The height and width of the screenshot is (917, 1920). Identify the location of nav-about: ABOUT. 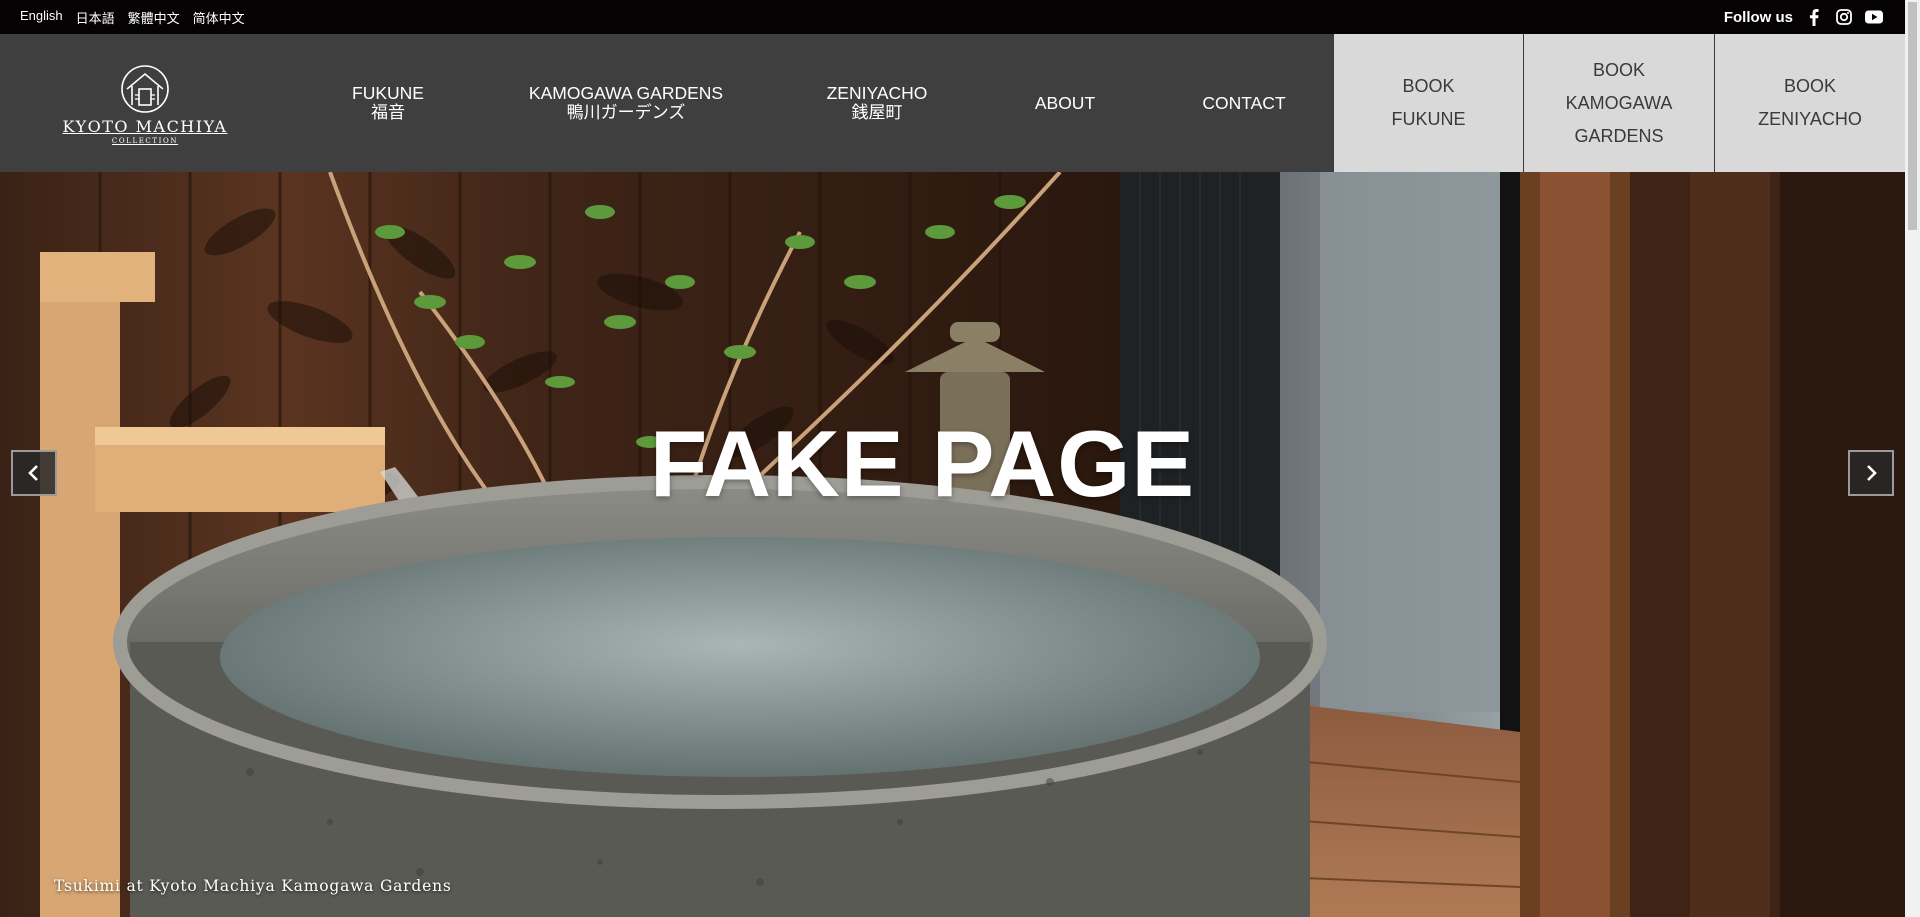
(1065, 103).